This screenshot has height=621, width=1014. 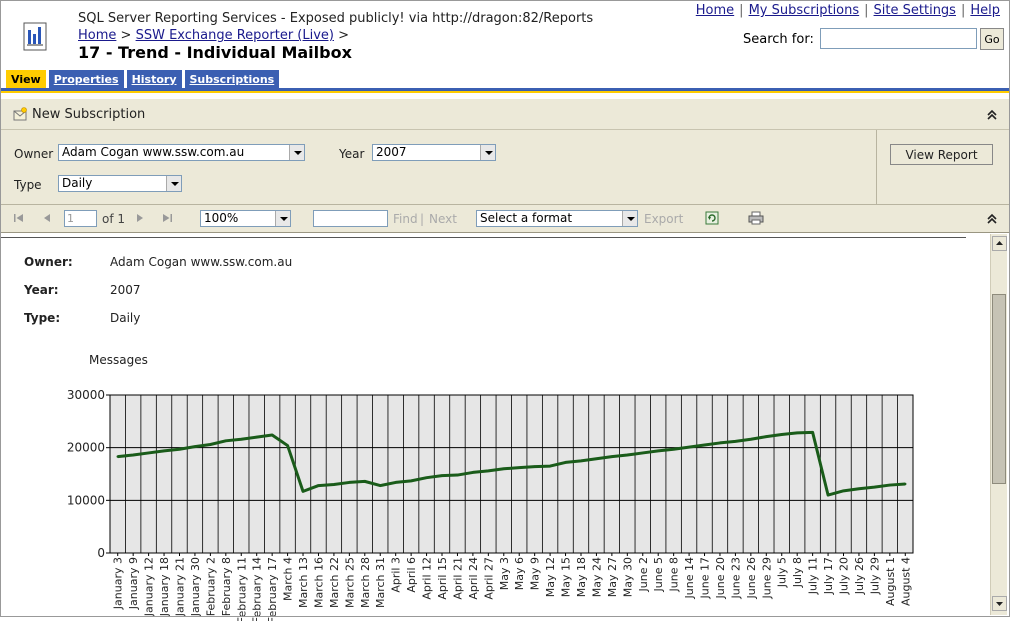 I want to click on find-link: Find, so click(x=405, y=219).